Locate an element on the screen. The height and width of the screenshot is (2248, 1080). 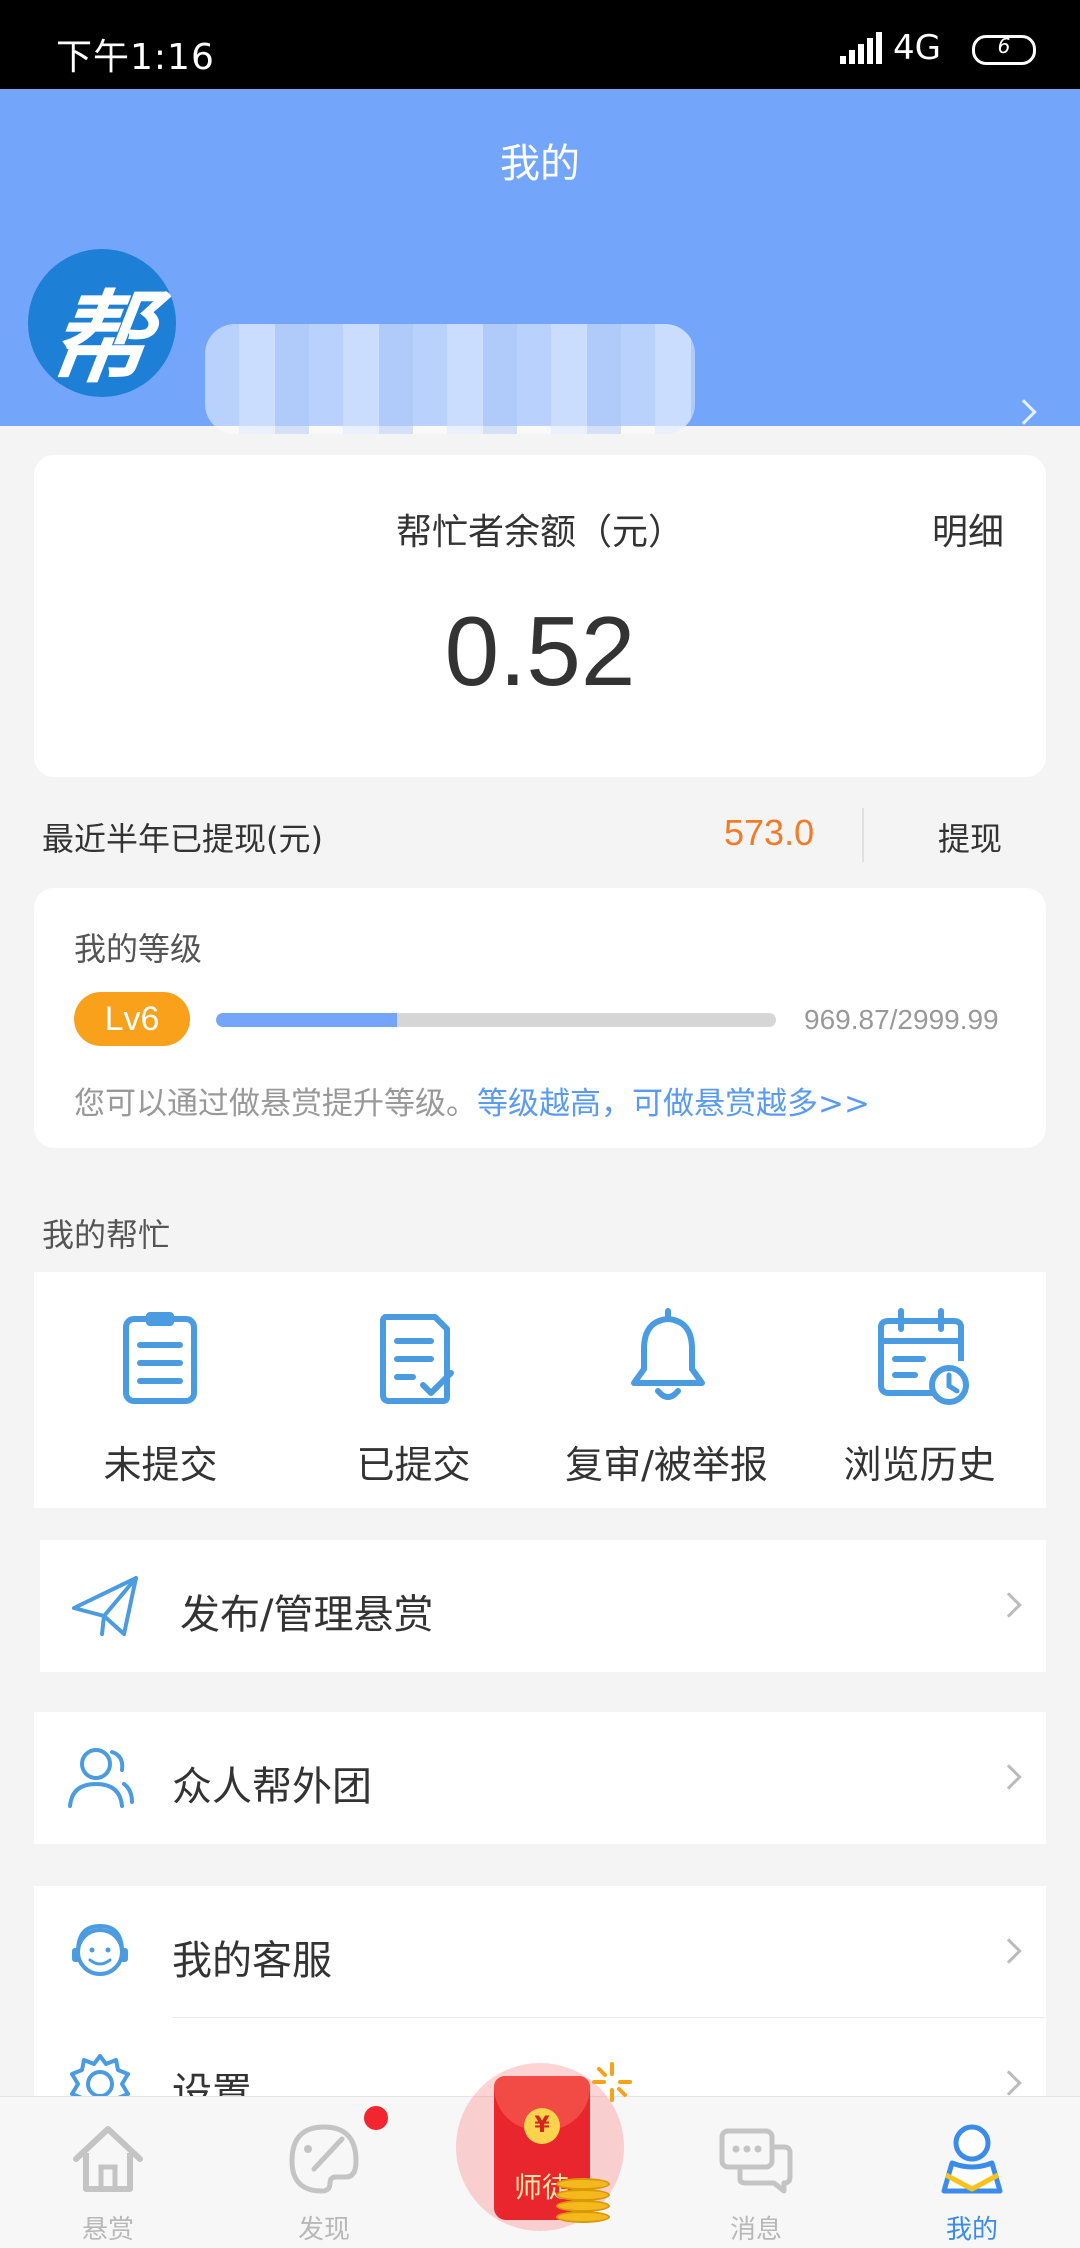
withdraw-row: 最近半年已提现(元) 573.0 提现 is located at coordinates (540, 834).